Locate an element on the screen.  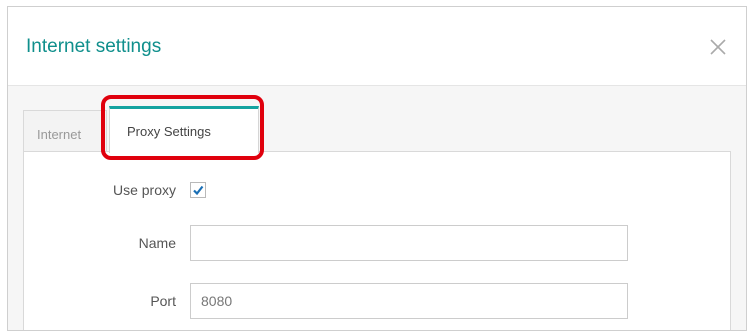
close-icon is located at coordinates (718, 47).